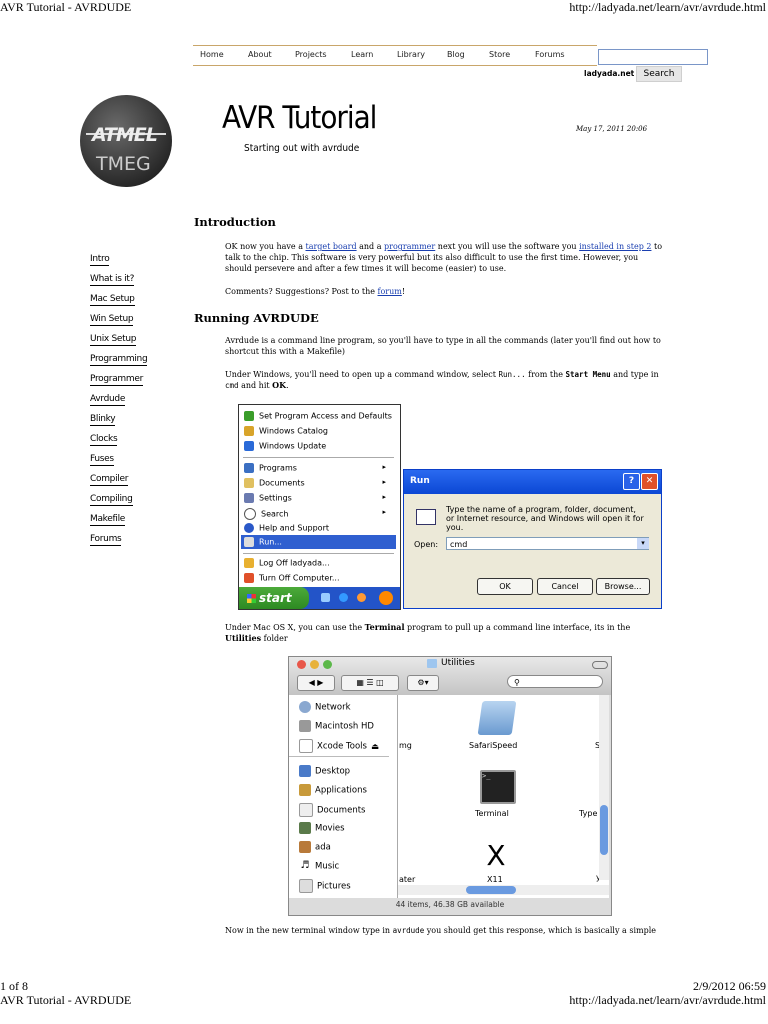  What do you see at coordinates (212, 54) in the screenshot?
I see `nav-home: Home` at bounding box center [212, 54].